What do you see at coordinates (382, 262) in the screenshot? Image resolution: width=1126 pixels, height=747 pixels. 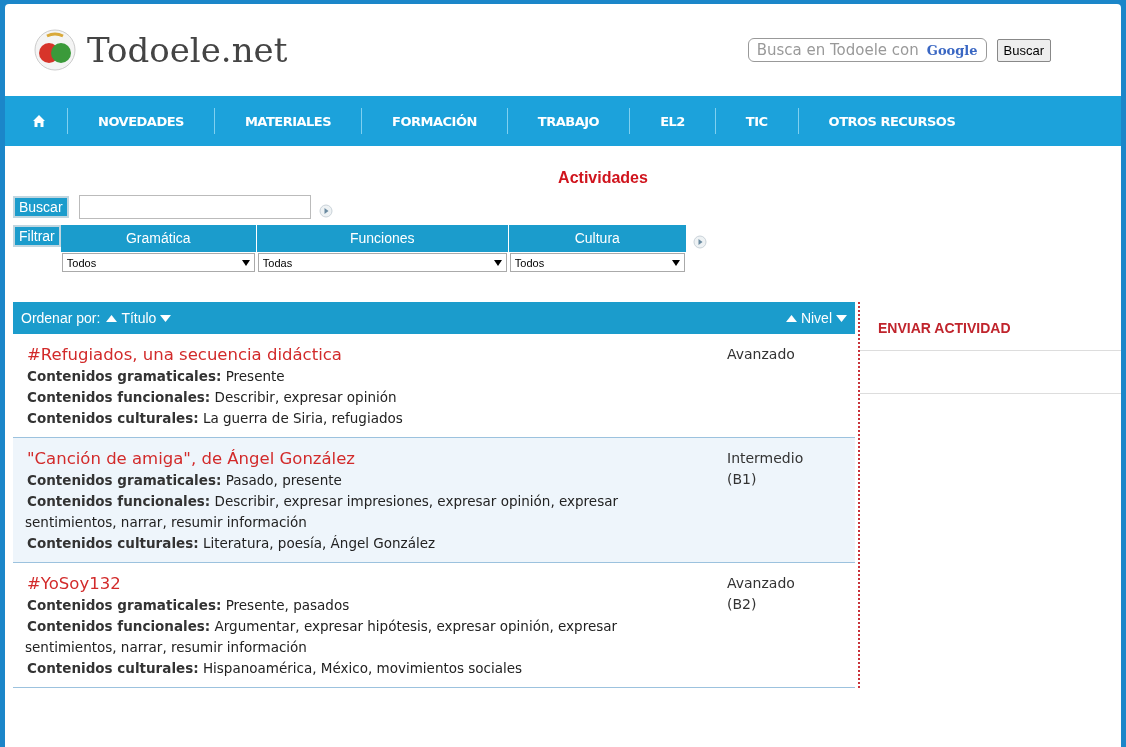 I see `filter-select: Todas` at bounding box center [382, 262].